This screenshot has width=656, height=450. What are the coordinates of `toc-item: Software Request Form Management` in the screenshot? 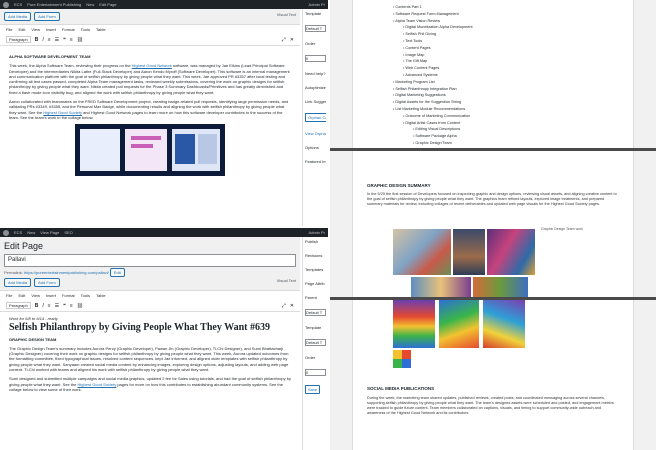 It's located at (513, 14).